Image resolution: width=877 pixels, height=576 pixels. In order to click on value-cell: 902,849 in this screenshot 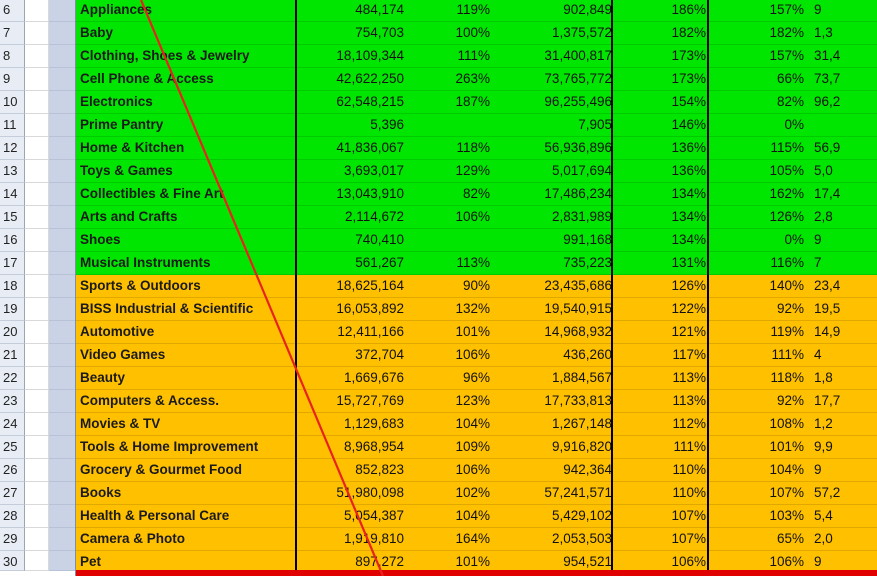, I will do `click(552, 10)`.